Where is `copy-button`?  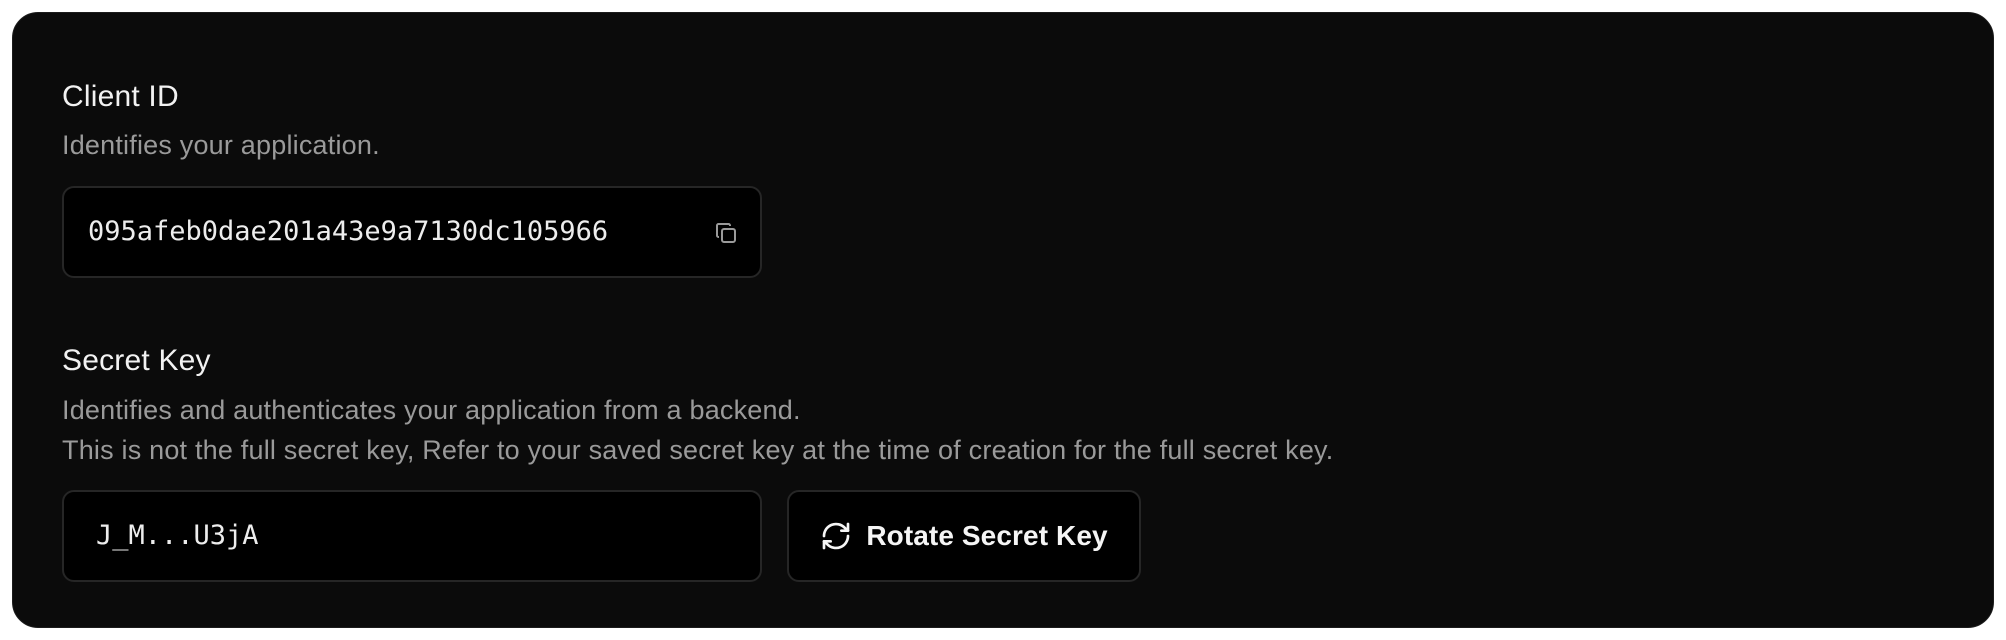
copy-button is located at coordinates (726, 233).